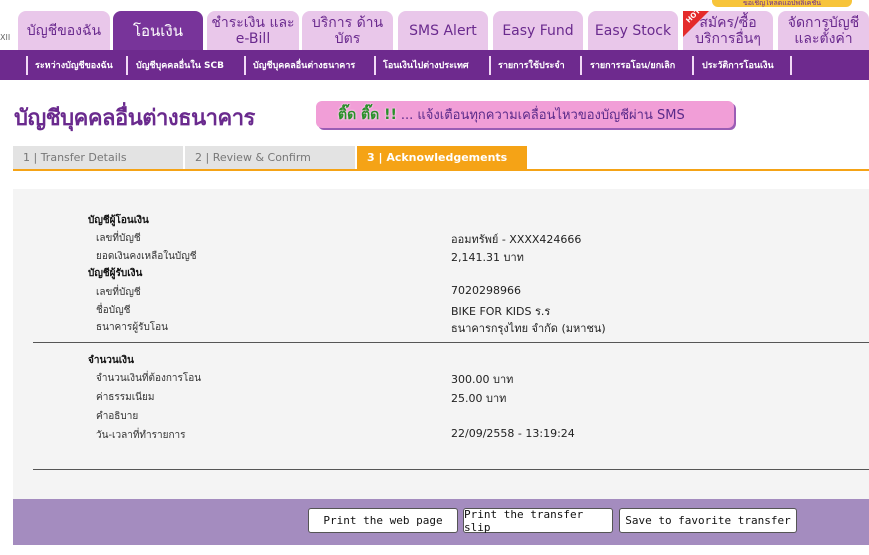 Image resolution: width=869 pixels, height=555 pixels. Describe the element at coordinates (270, 158) in the screenshot. I see `step-review-confirm: 2 | Review & Confirm` at that location.